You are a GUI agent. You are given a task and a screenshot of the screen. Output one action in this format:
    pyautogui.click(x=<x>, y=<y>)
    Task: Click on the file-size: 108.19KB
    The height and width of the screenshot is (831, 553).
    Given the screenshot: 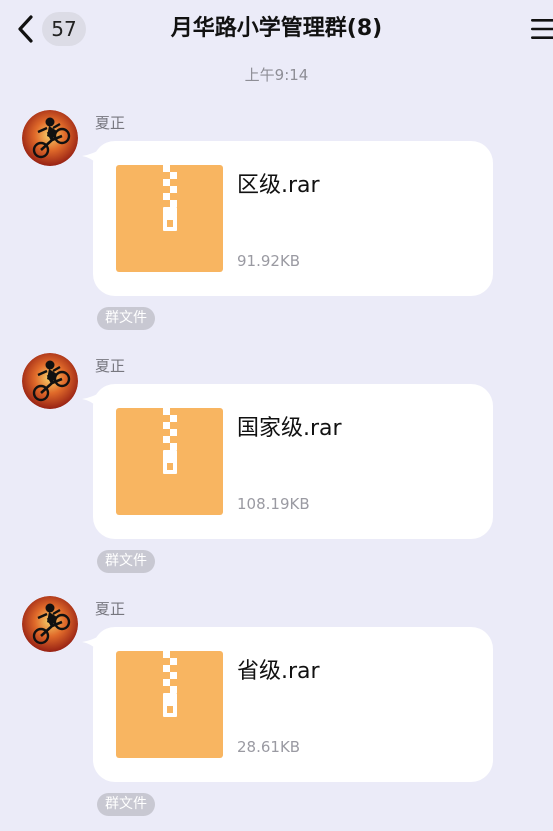 What is the action you would take?
    pyautogui.click(x=273, y=504)
    